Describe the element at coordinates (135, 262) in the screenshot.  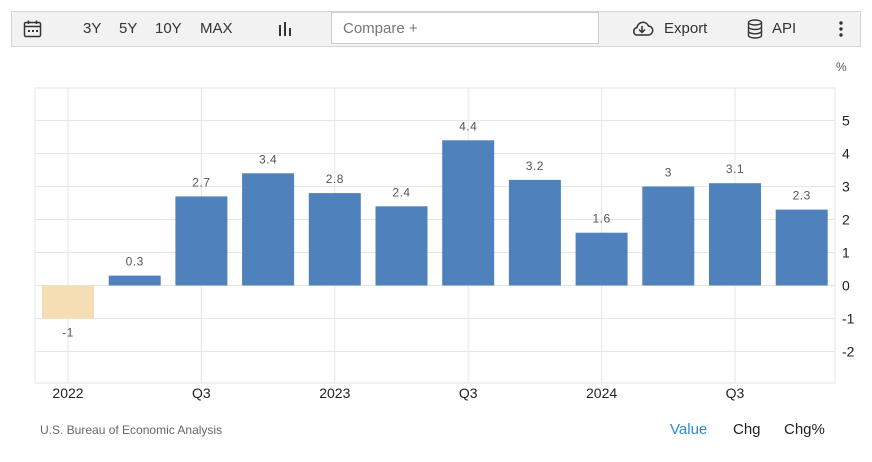
I see `data-label: 0.3` at that location.